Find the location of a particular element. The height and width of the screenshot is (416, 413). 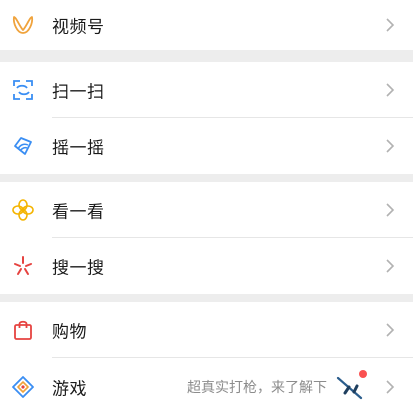

menu-item-label: 搜一搜 is located at coordinates (78, 268).